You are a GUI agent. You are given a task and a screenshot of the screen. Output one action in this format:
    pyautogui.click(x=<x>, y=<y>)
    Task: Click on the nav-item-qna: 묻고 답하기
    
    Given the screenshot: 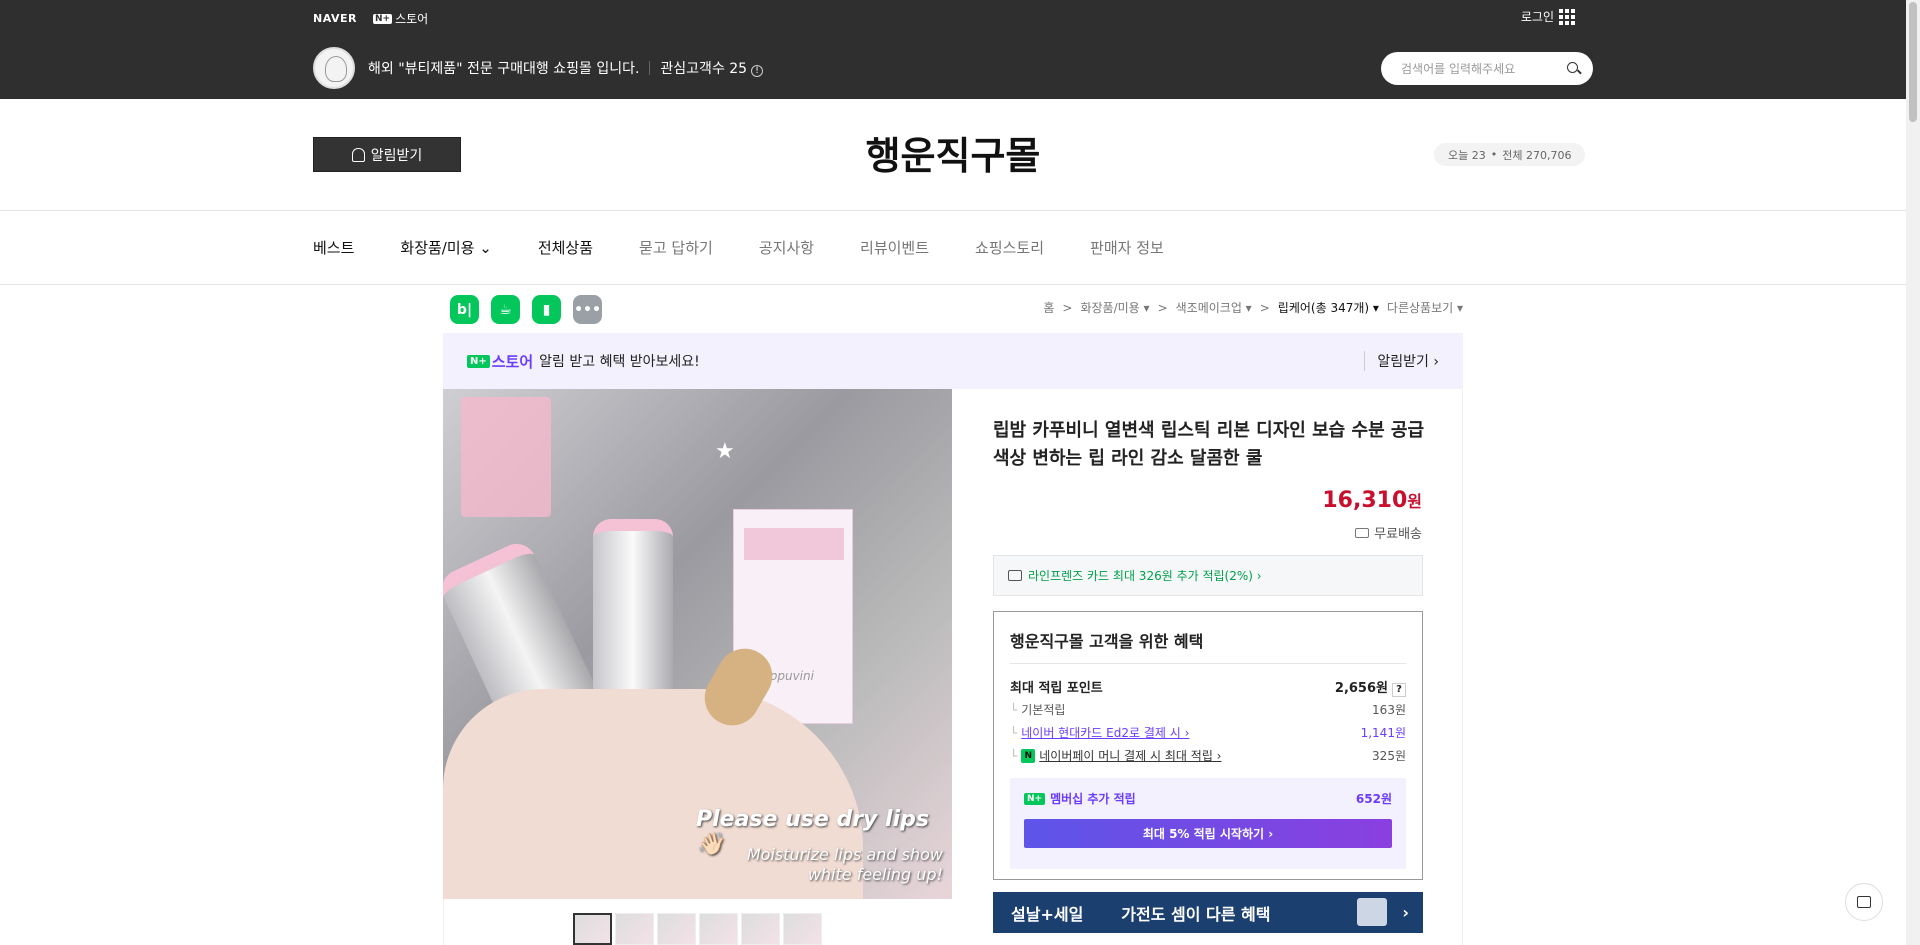 What is the action you would take?
    pyautogui.click(x=676, y=247)
    